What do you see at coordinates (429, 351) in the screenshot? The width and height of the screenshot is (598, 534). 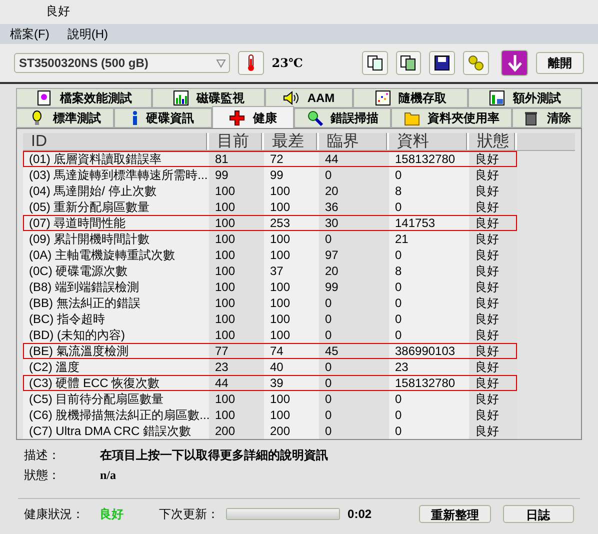 I see `table-cell: 386990103` at bounding box center [429, 351].